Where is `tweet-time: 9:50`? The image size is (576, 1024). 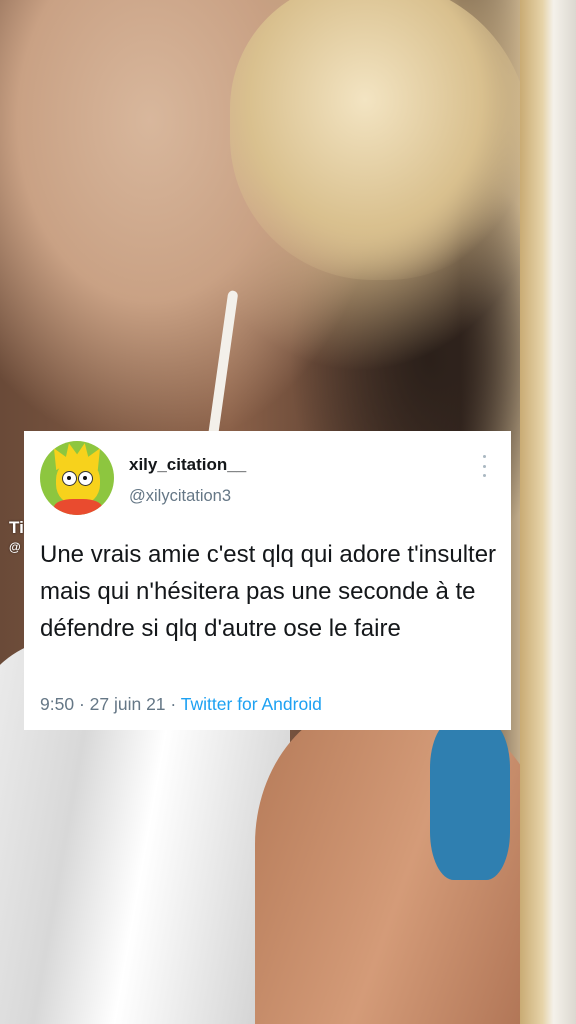 tweet-time: 9:50 is located at coordinates (57, 704).